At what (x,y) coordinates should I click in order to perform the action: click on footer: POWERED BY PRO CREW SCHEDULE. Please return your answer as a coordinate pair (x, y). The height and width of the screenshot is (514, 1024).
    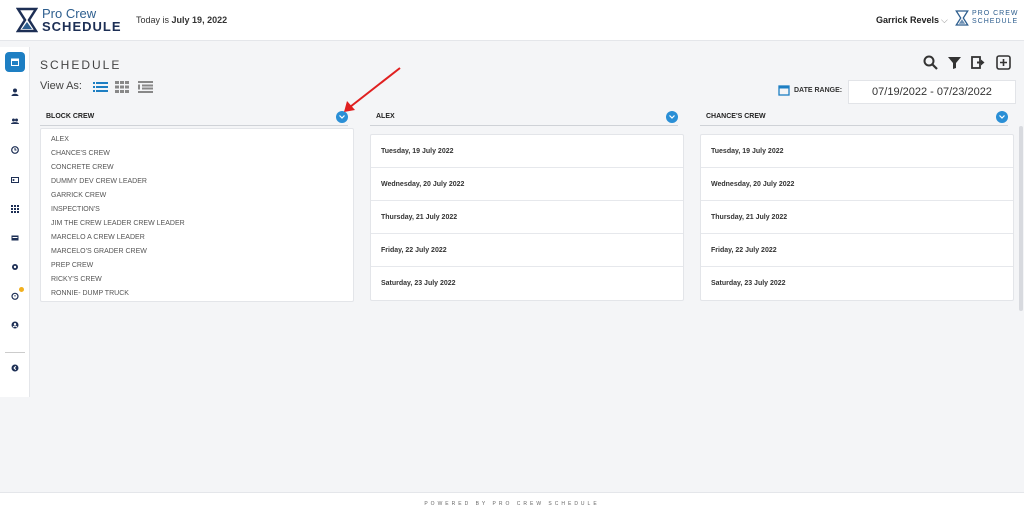
    Looking at the image, I should click on (512, 503).